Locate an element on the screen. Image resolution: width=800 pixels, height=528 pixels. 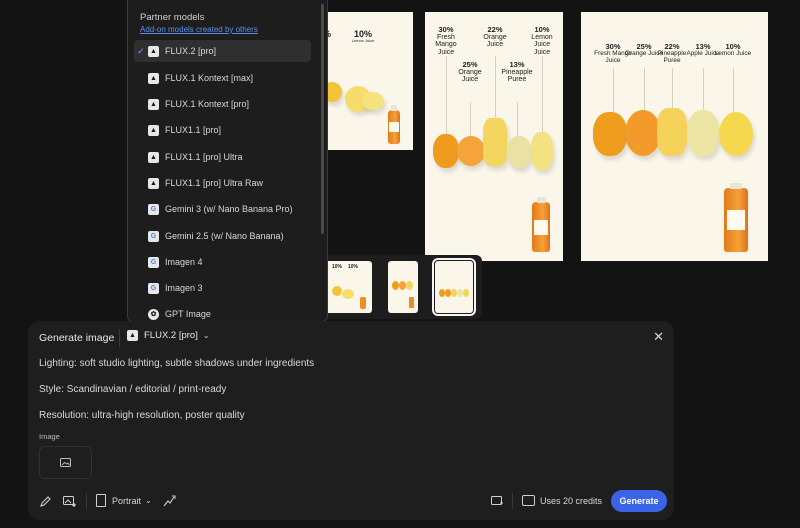
model-option-flux11-pro-ultra-raw: ▲ FLUX1.1 [pro] Ultra Raw is located at coordinates (222, 183).